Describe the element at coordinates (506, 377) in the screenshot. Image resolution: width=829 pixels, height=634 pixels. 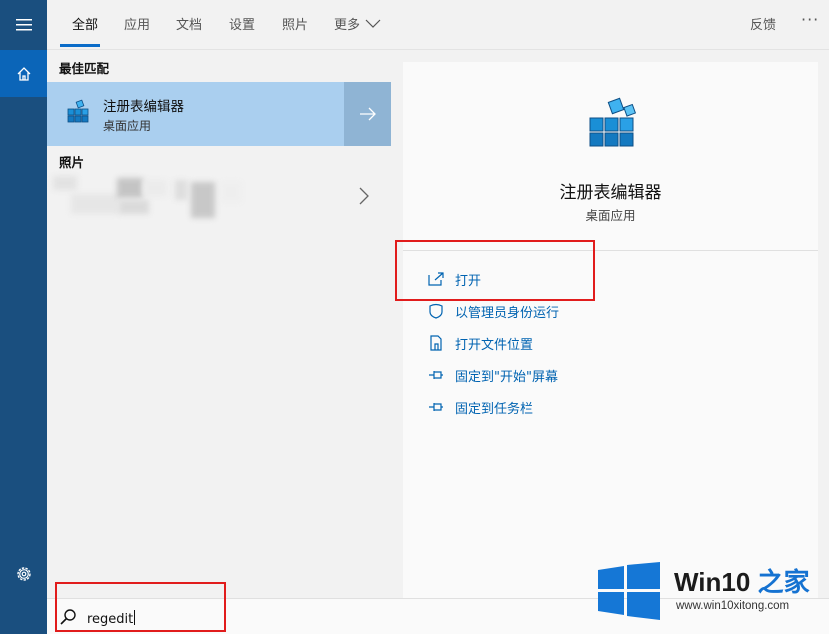
I see `pin-to-start-label: 固定到"开始"屏幕` at that location.